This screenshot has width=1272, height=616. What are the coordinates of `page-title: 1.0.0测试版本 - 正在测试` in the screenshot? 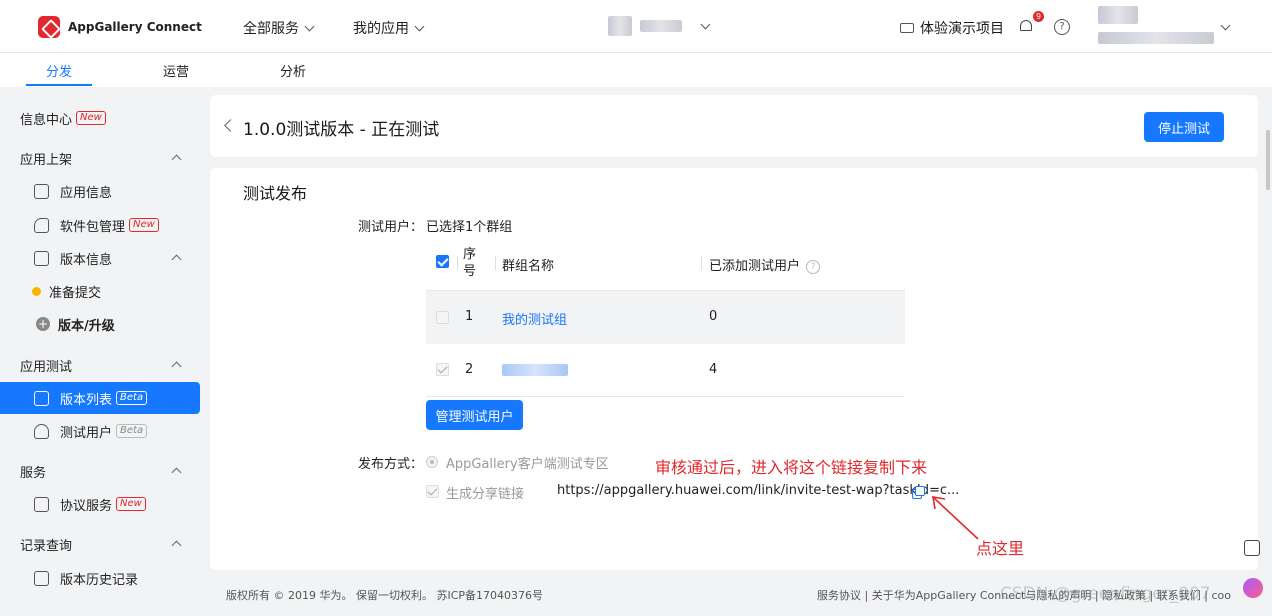 It's located at (341, 130).